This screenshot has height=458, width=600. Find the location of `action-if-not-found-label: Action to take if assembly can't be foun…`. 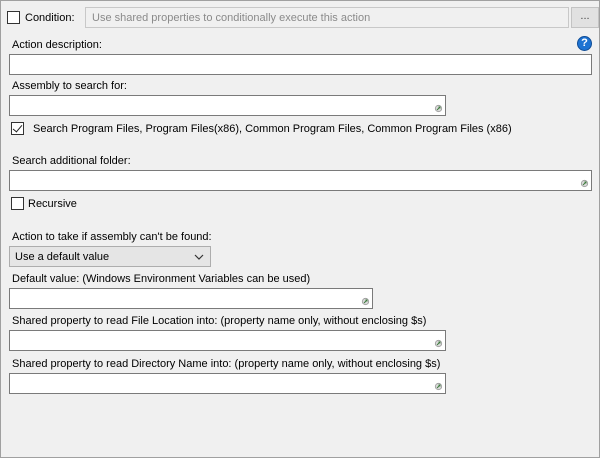

action-if-not-found-label: Action to take if assembly can't be foun… is located at coordinates (112, 237).